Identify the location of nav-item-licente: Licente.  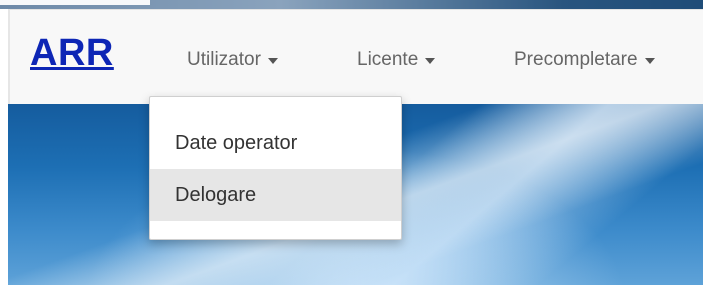
(396, 60).